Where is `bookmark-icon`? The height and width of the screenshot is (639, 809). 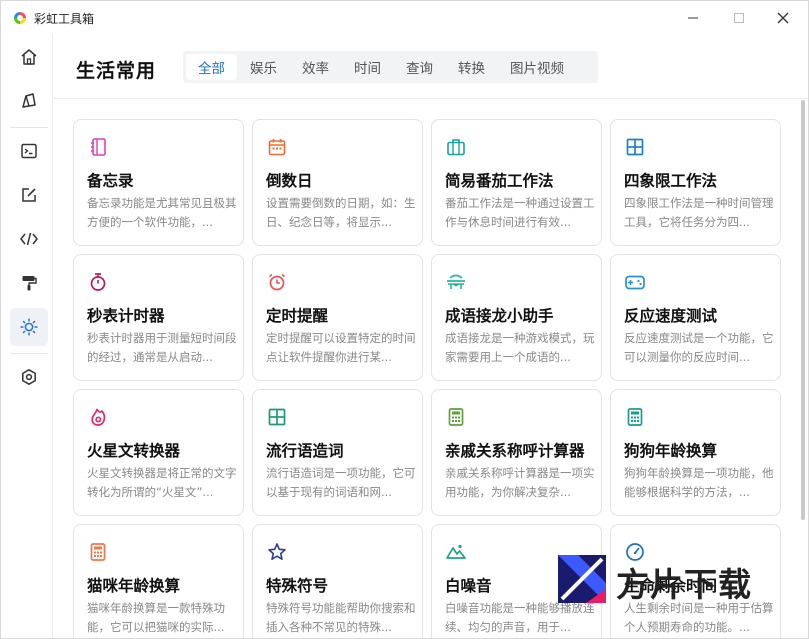 bookmark-icon is located at coordinates (29, 100).